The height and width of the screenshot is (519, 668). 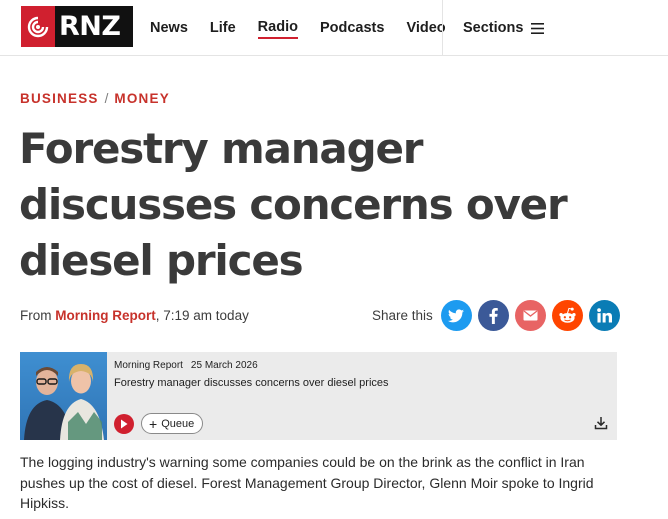 I want to click on nav-news: News, so click(x=169, y=28).